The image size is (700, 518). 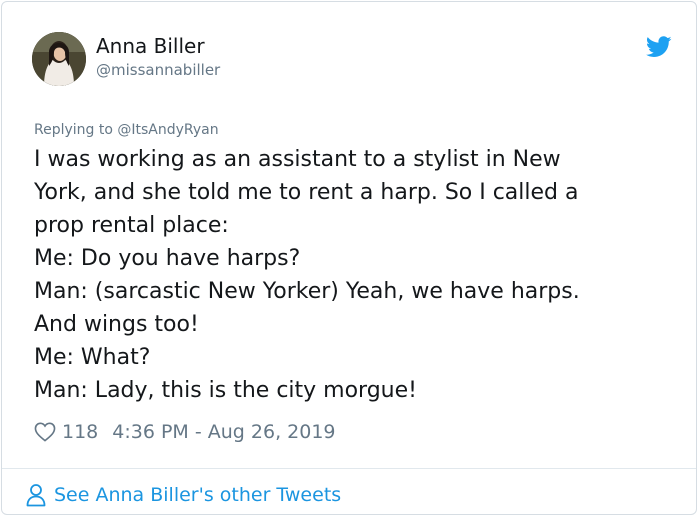 What do you see at coordinates (158, 70) in the screenshot?
I see `author-handle: @missannabiller` at bounding box center [158, 70].